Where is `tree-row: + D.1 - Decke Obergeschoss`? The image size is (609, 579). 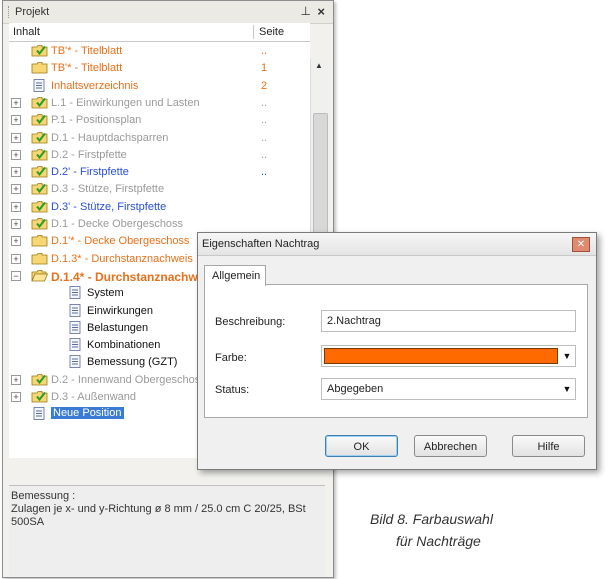 tree-row: + D.1 - Decke Obergeschoss is located at coordinates (159, 224).